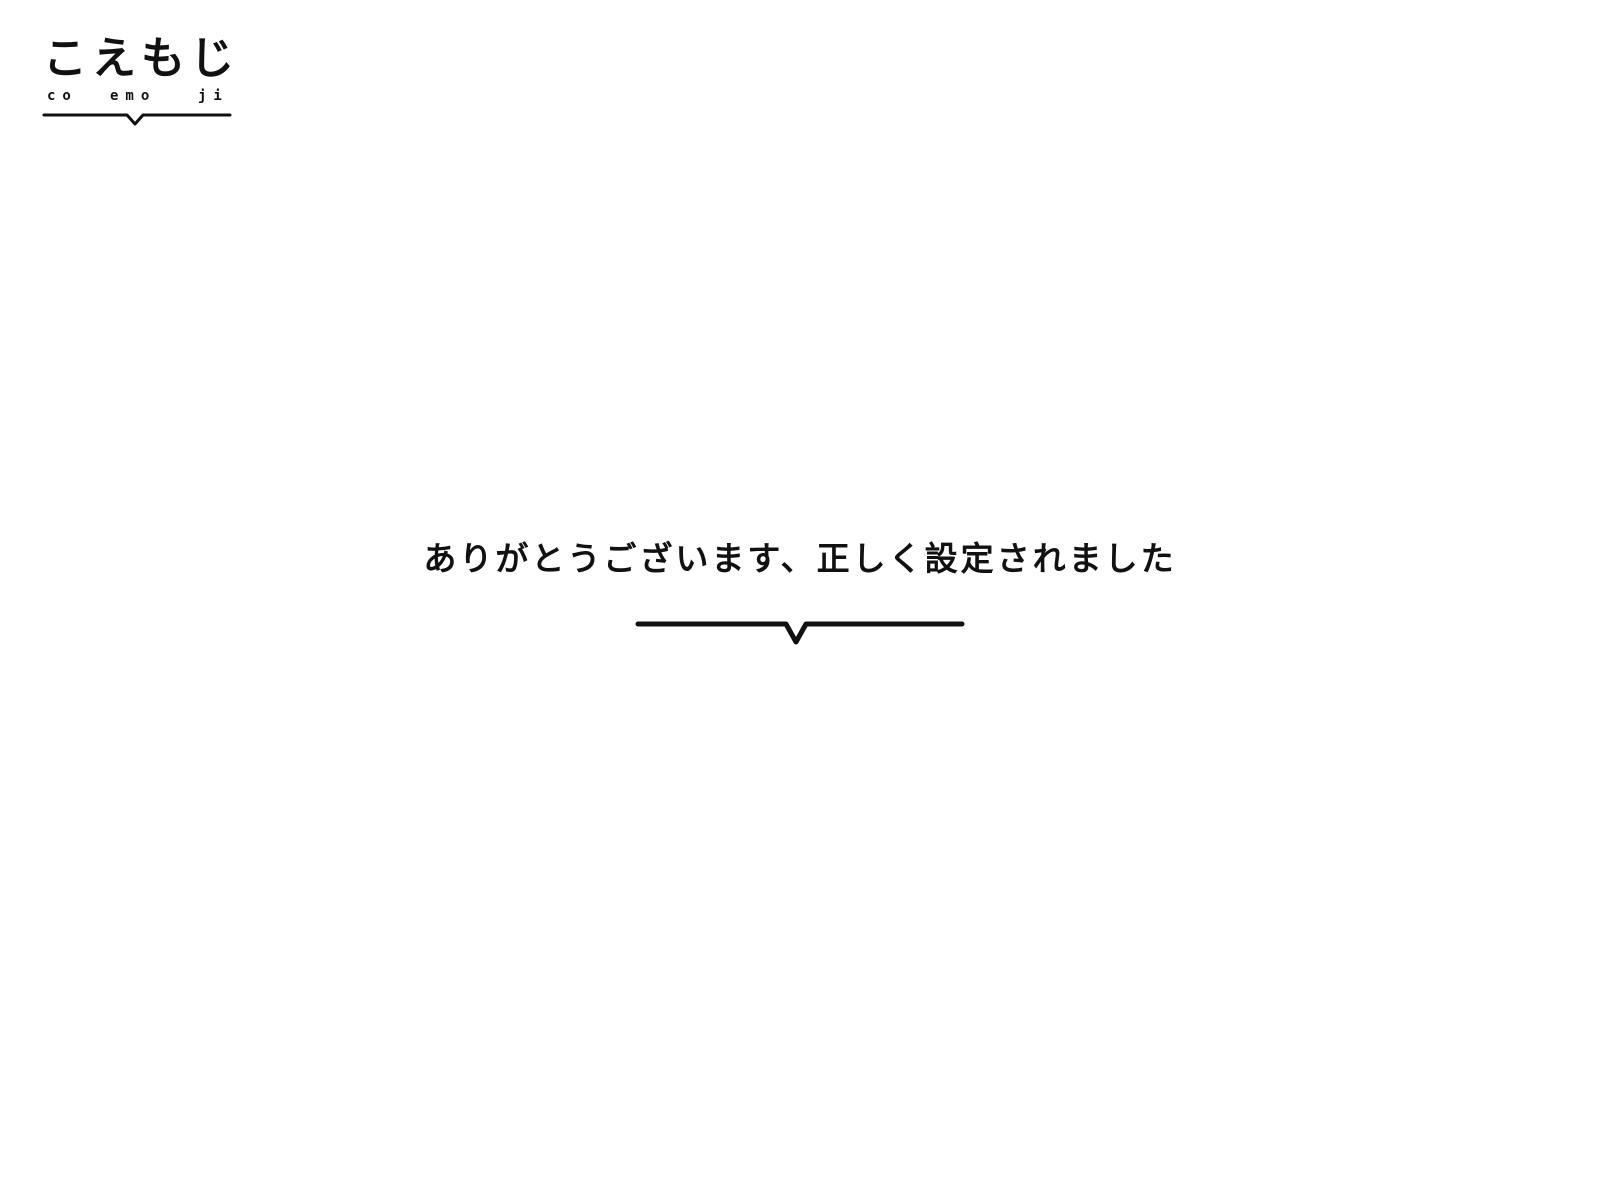 The height and width of the screenshot is (1200, 1600). I want to click on logo-subtitle-part-co: co, so click(62, 96).